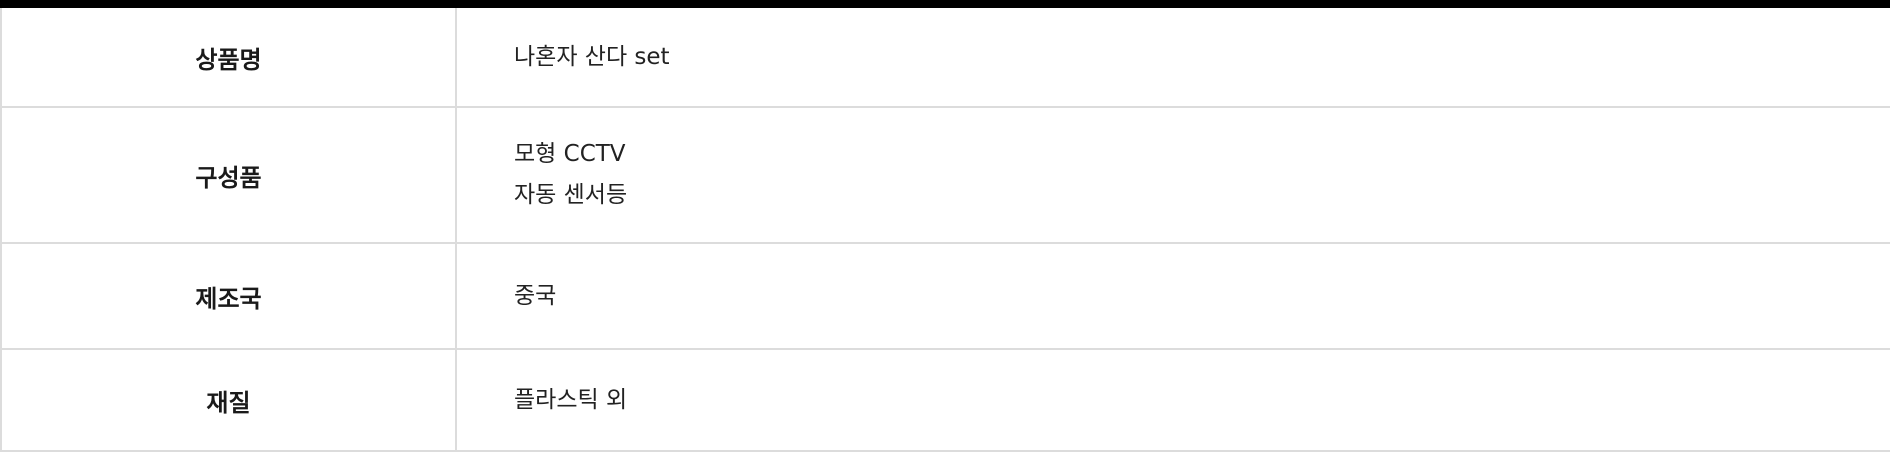 This screenshot has width=1890, height=453. What do you see at coordinates (571, 195) in the screenshot?
I see `value-line: 자동 센서등` at bounding box center [571, 195].